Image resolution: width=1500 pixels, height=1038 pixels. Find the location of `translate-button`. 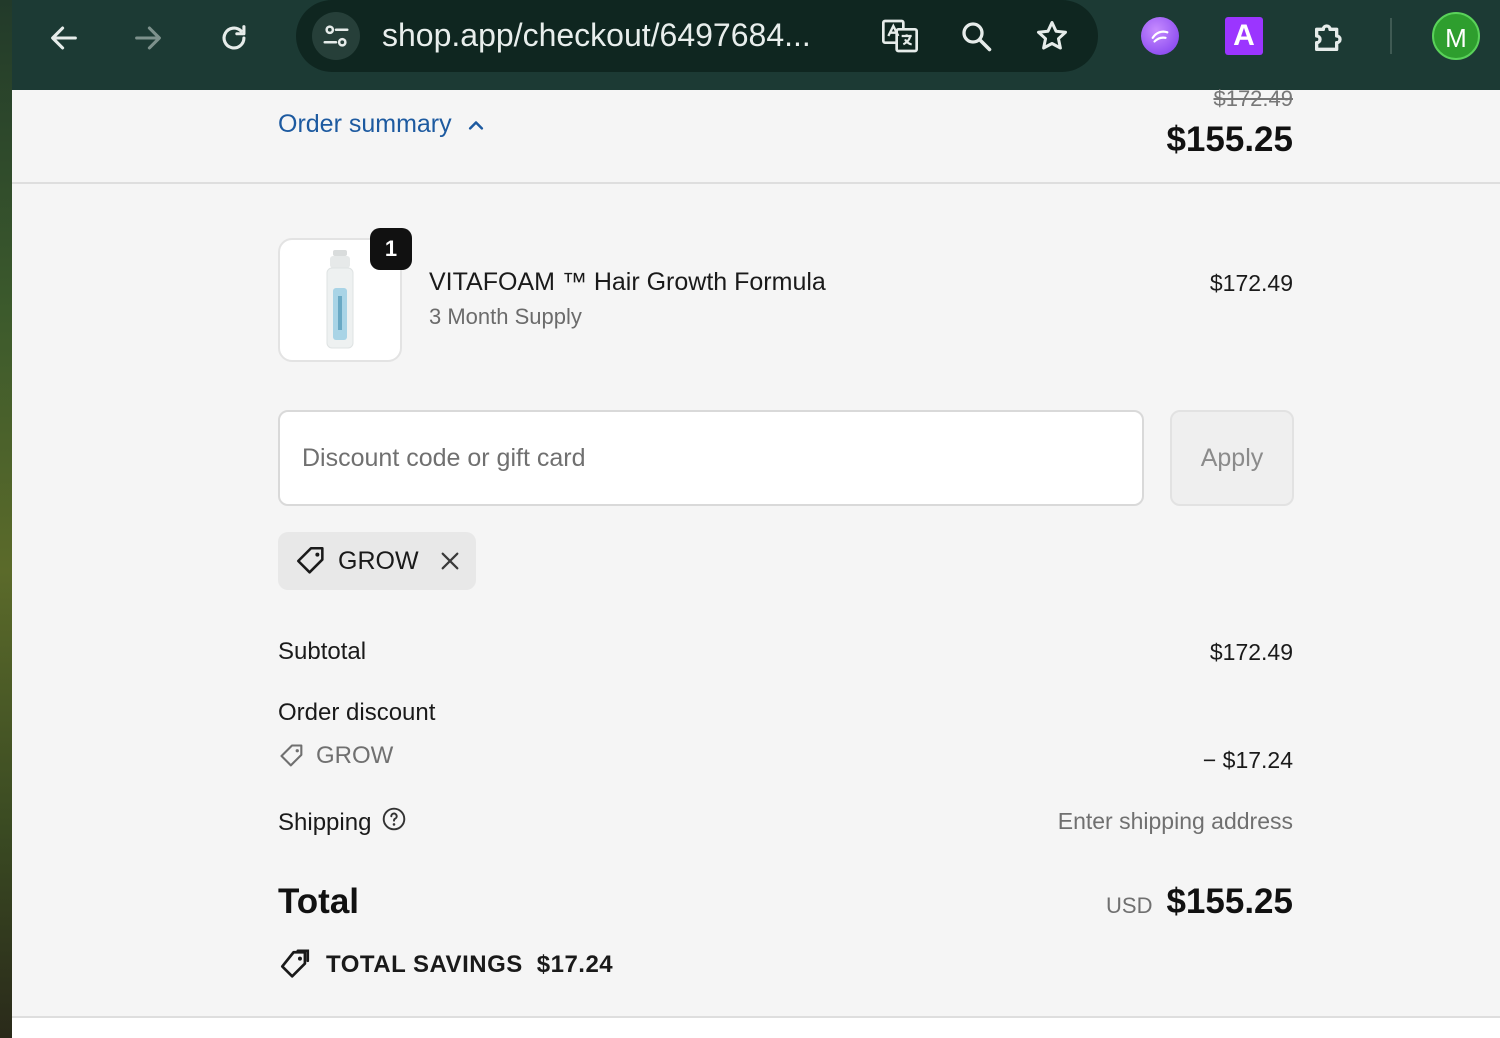

translate-button is located at coordinates (900, 36).